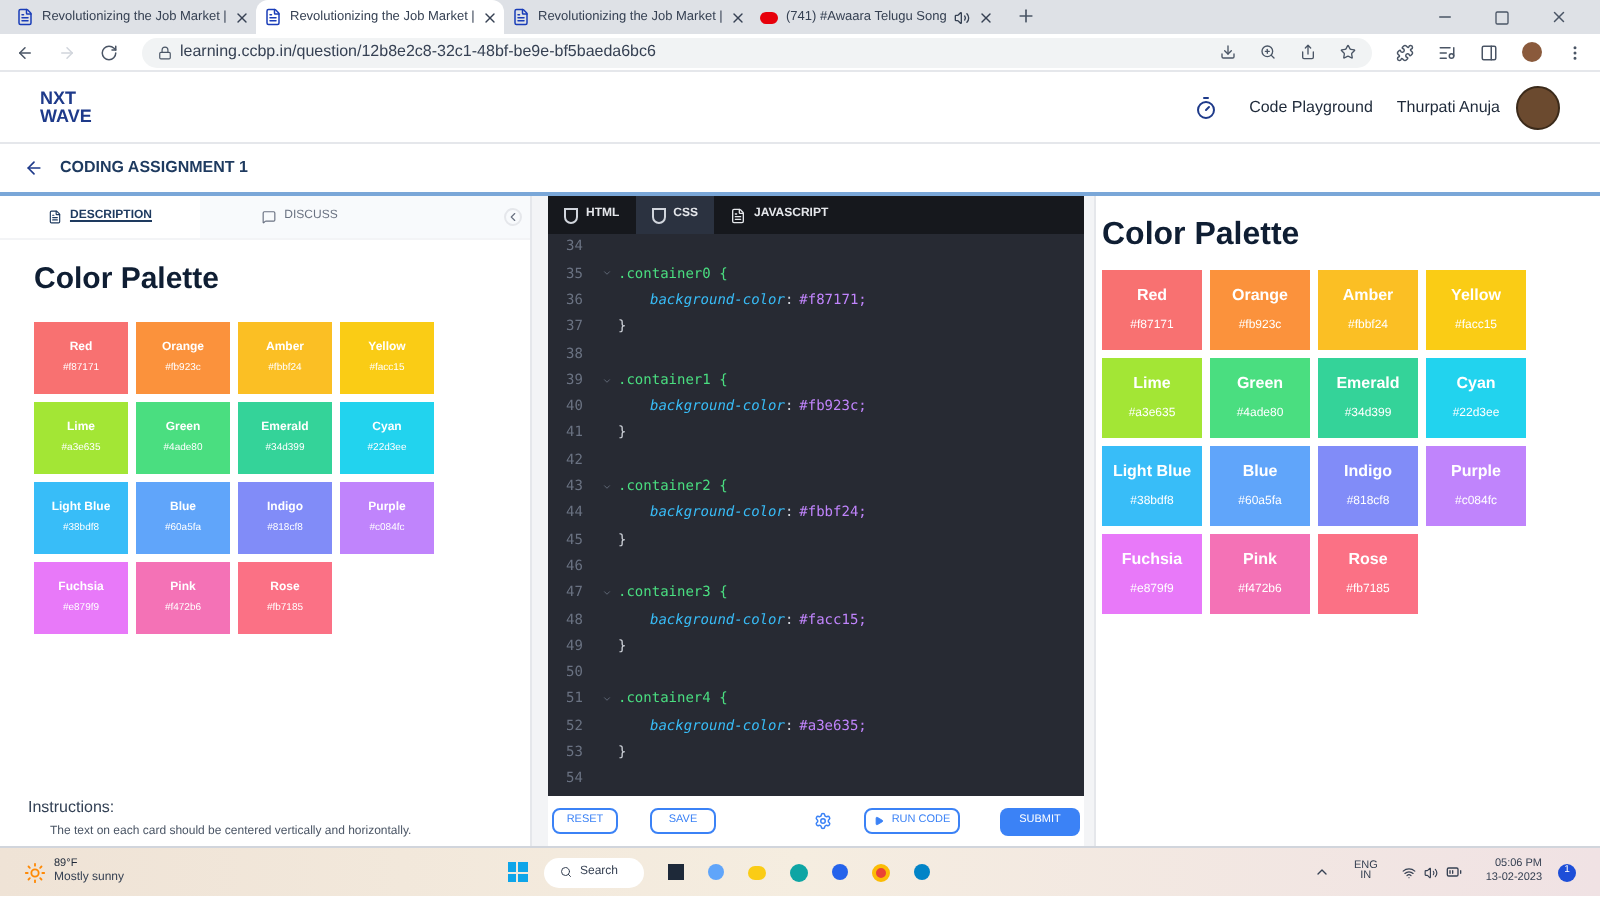 The width and height of the screenshot is (1600, 900). I want to click on play-icon, so click(878, 821).